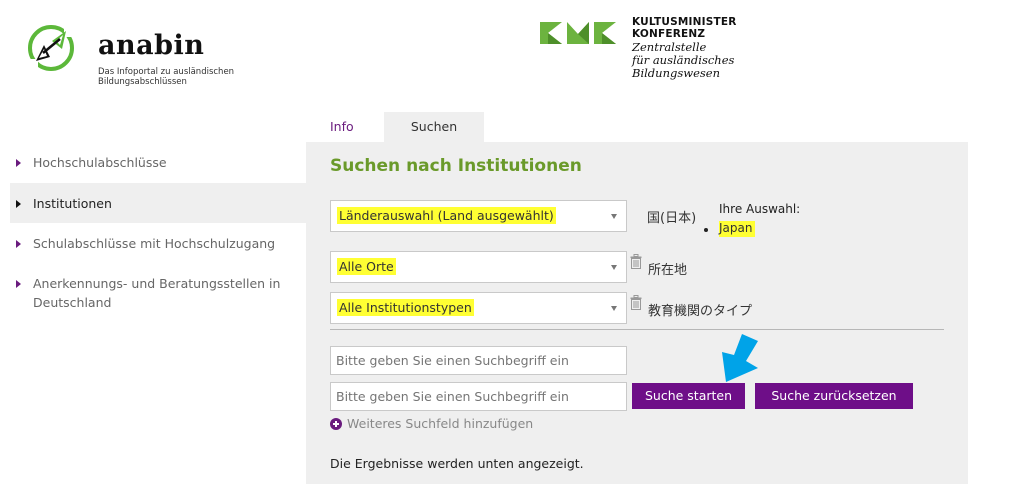 This screenshot has width=1024, height=504. I want to click on kmk-title-line: KONFERENZ, so click(669, 34).